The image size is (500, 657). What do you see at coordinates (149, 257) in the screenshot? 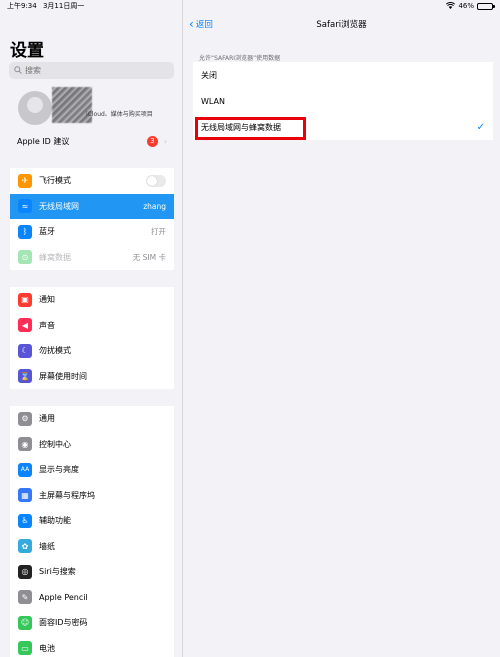
I see `sidebar-item-value: 无 SIM 卡` at bounding box center [149, 257].